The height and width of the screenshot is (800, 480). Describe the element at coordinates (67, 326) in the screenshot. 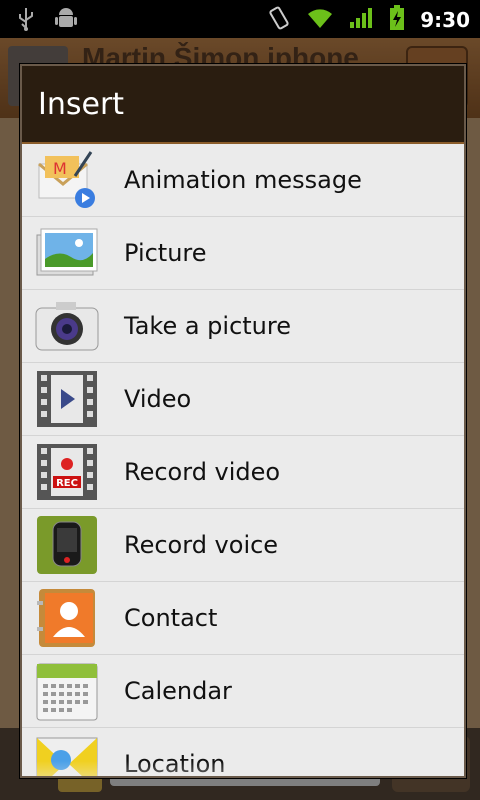

I see `camera-icon` at that location.